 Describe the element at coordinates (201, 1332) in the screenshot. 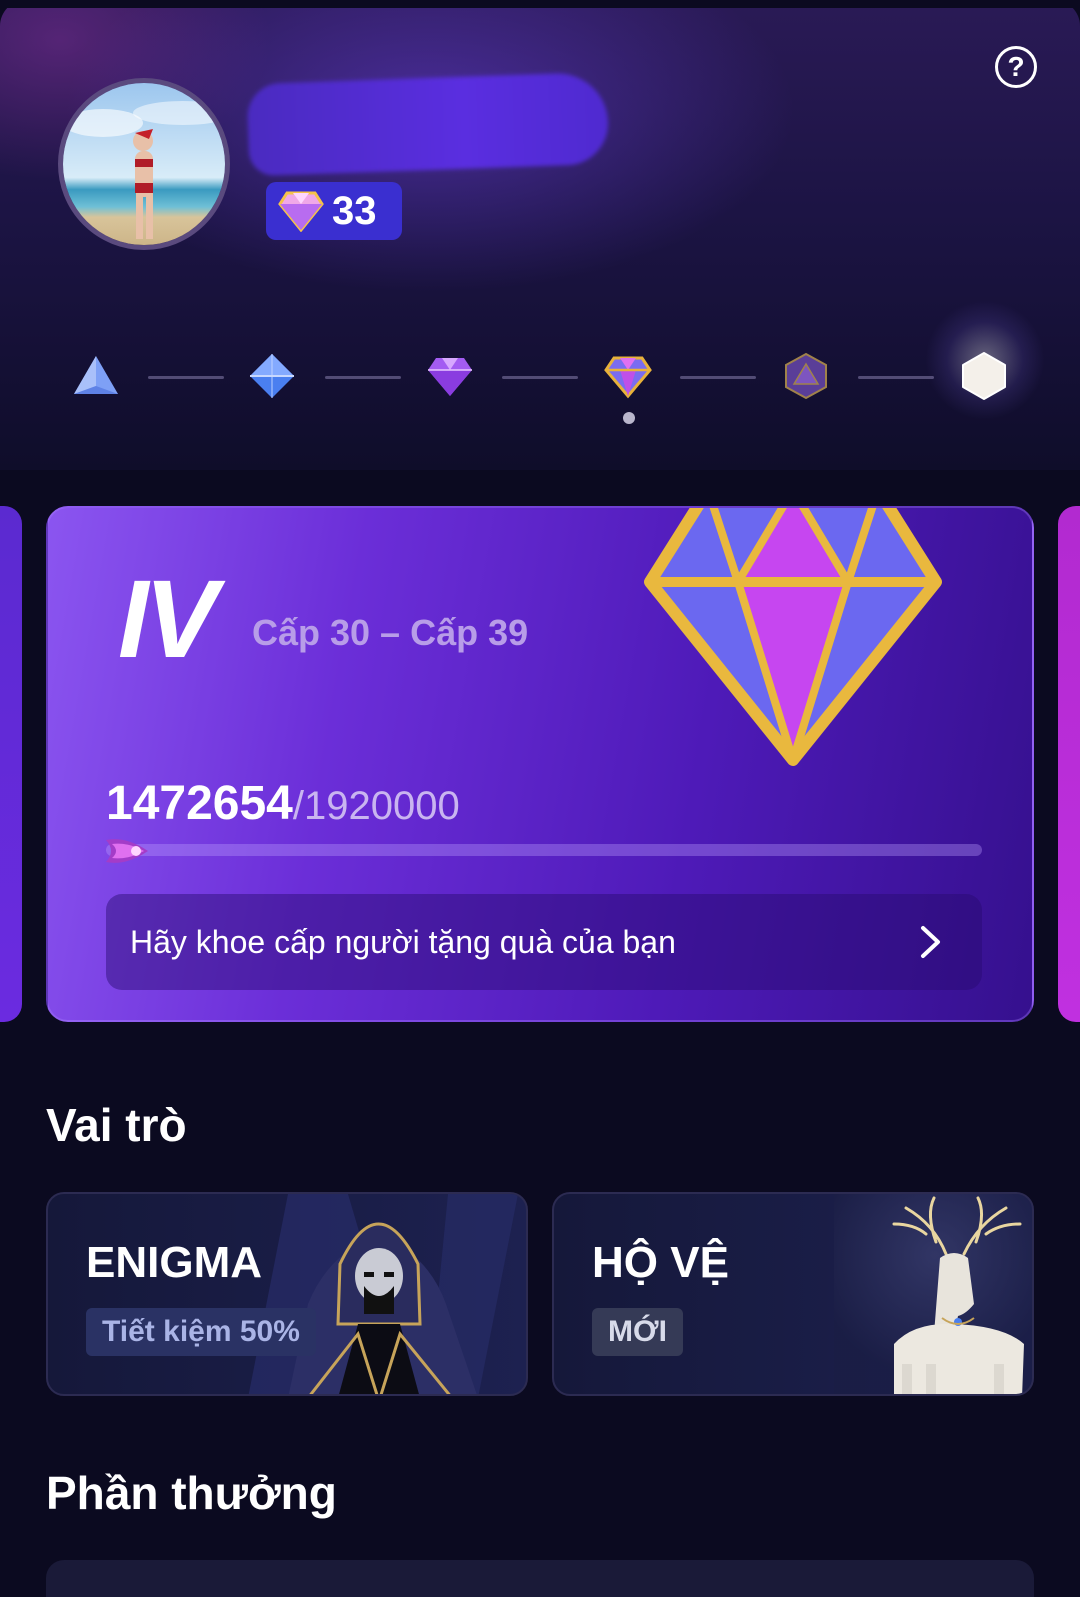

I see `discount-badge: Tiết kiệm 50%` at that location.